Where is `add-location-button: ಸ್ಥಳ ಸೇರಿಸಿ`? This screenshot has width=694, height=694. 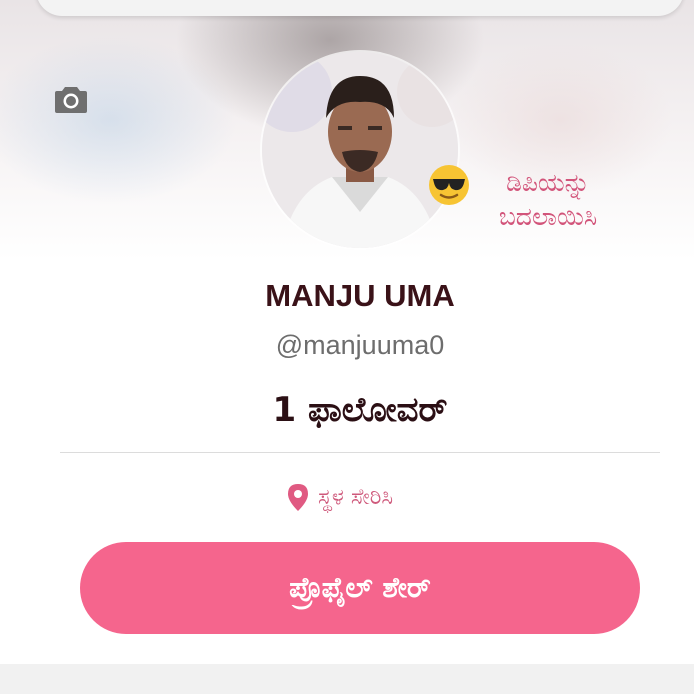
add-location-button: ಸ್ಥಳ ಸೇರಿಸಿ is located at coordinates (338, 497).